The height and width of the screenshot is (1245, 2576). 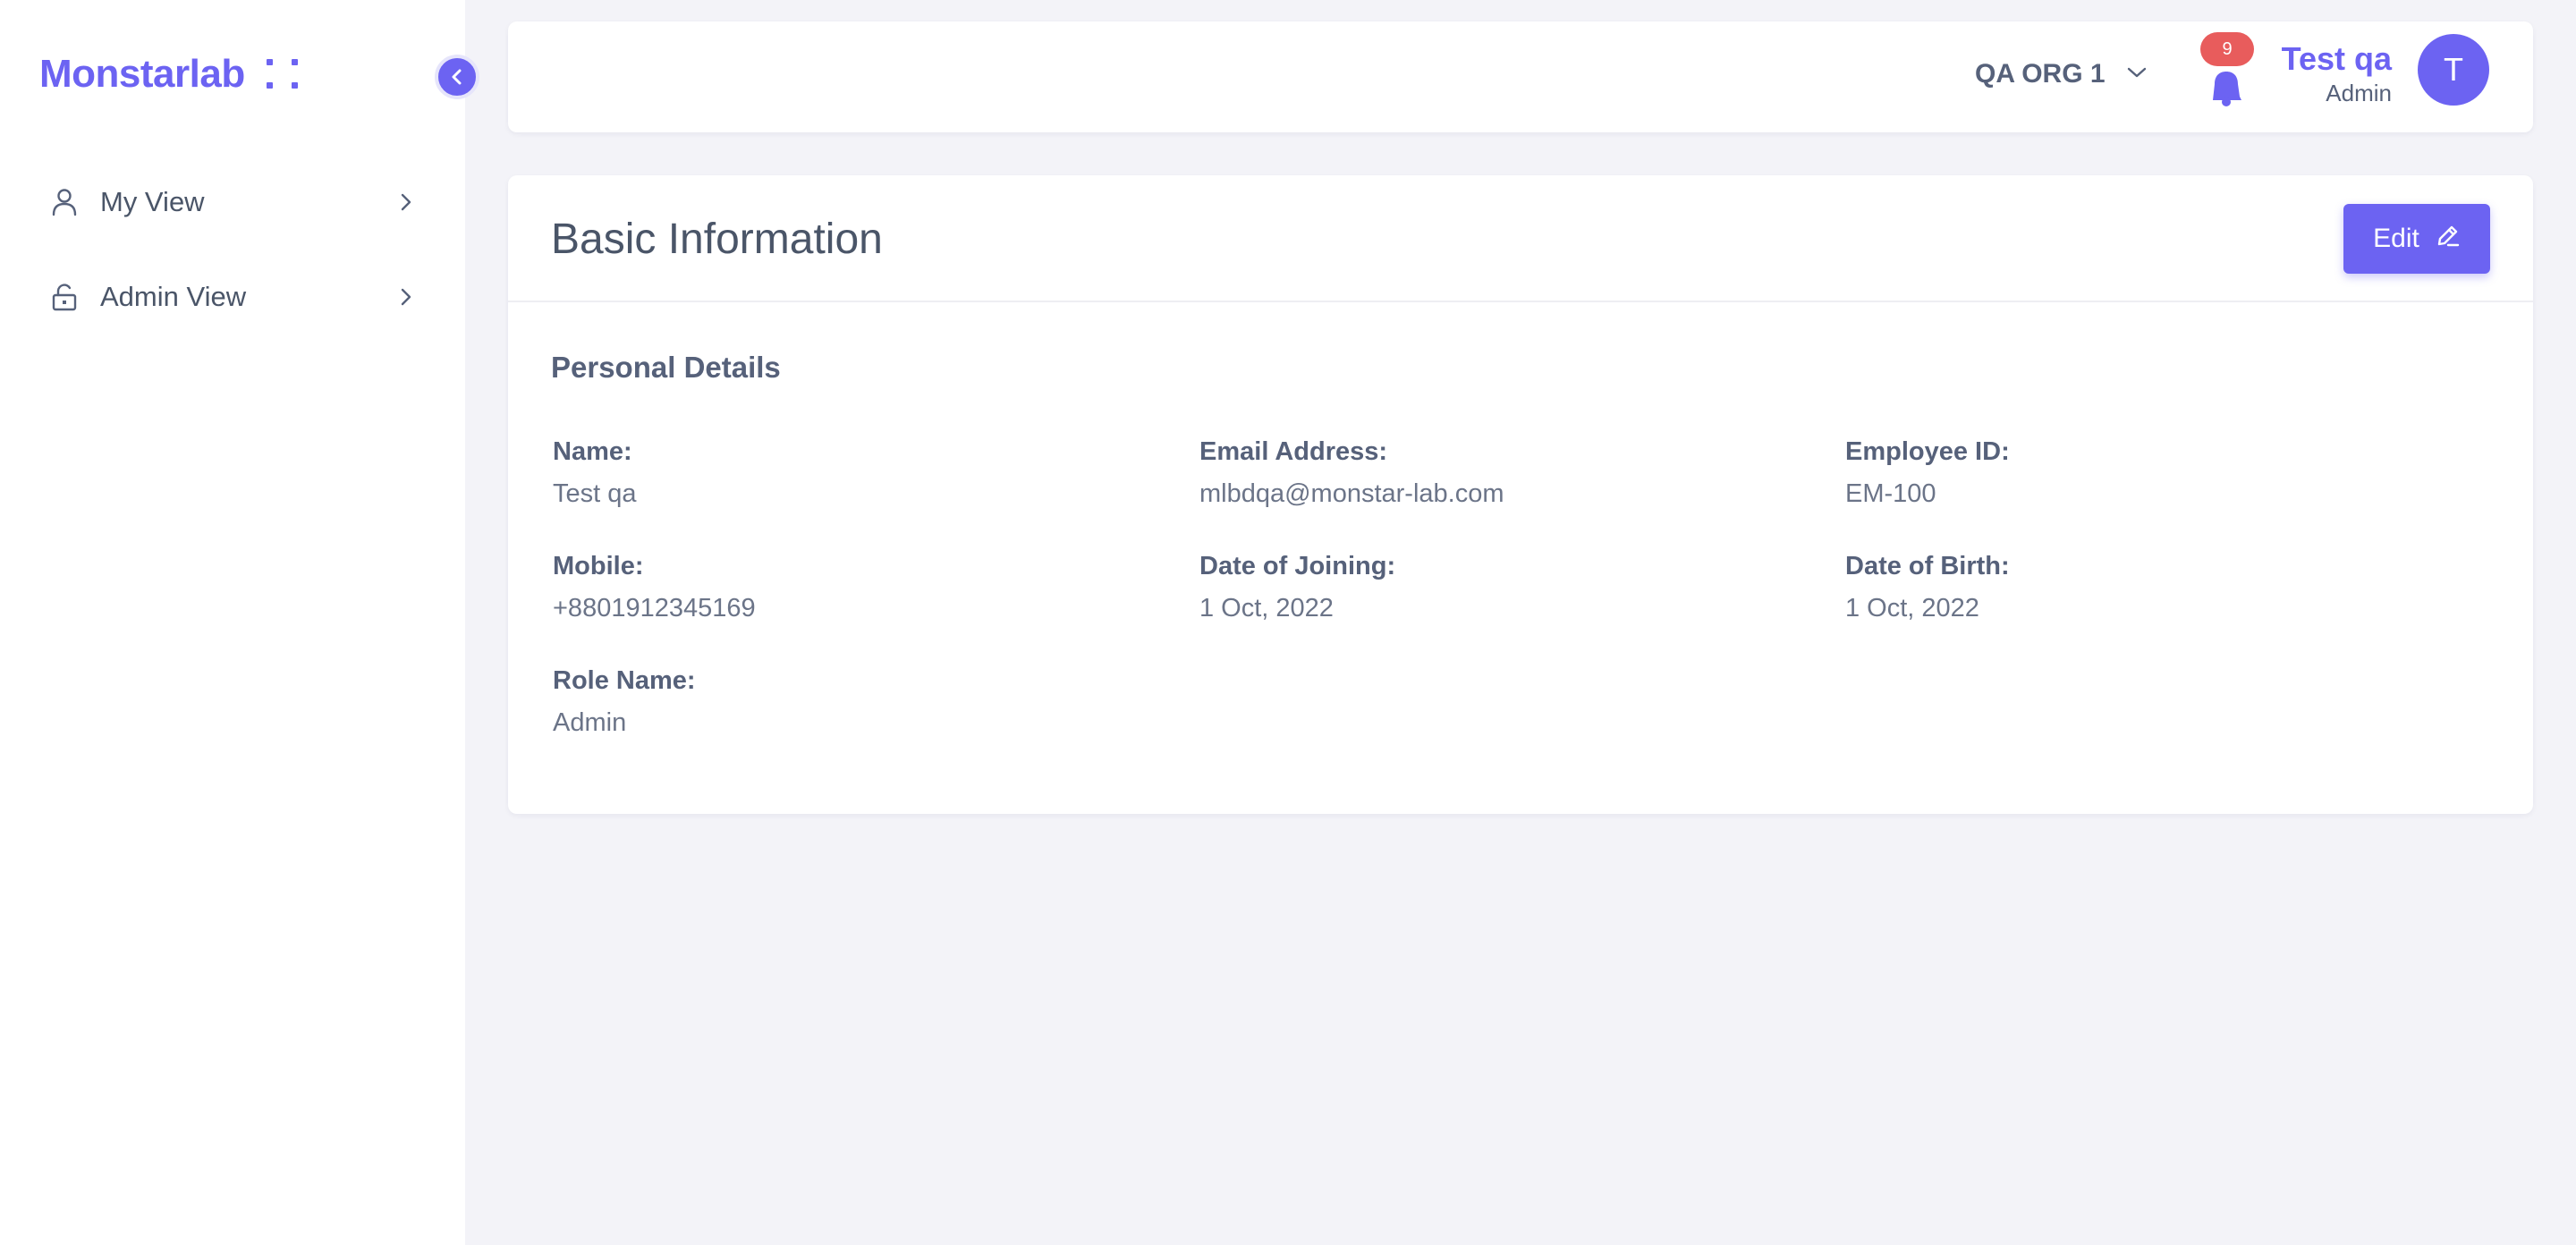 What do you see at coordinates (64, 202) in the screenshot?
I see `user-icon` at bounding box center [64, 202].